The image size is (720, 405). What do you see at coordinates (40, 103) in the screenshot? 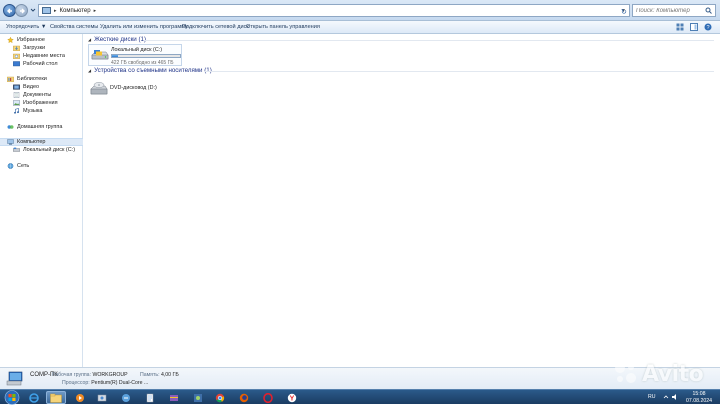
I see `sidebar-item-label: Изображения` at bounding box center [40, 103].